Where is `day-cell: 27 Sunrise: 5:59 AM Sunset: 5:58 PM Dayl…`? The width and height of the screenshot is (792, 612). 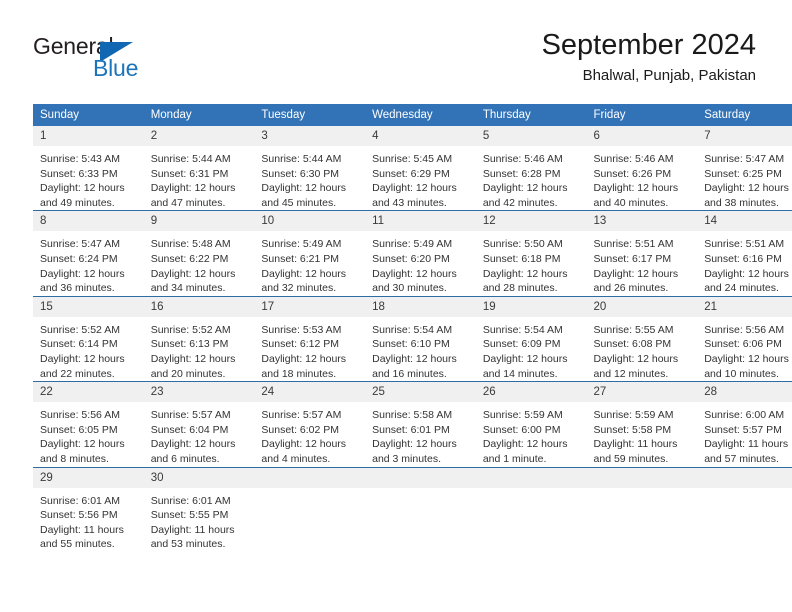 day-cell: 27 Sunrise: 5:59 AM Sunset: 5:58 PM Dayl… is located at coordinates (642, 424).